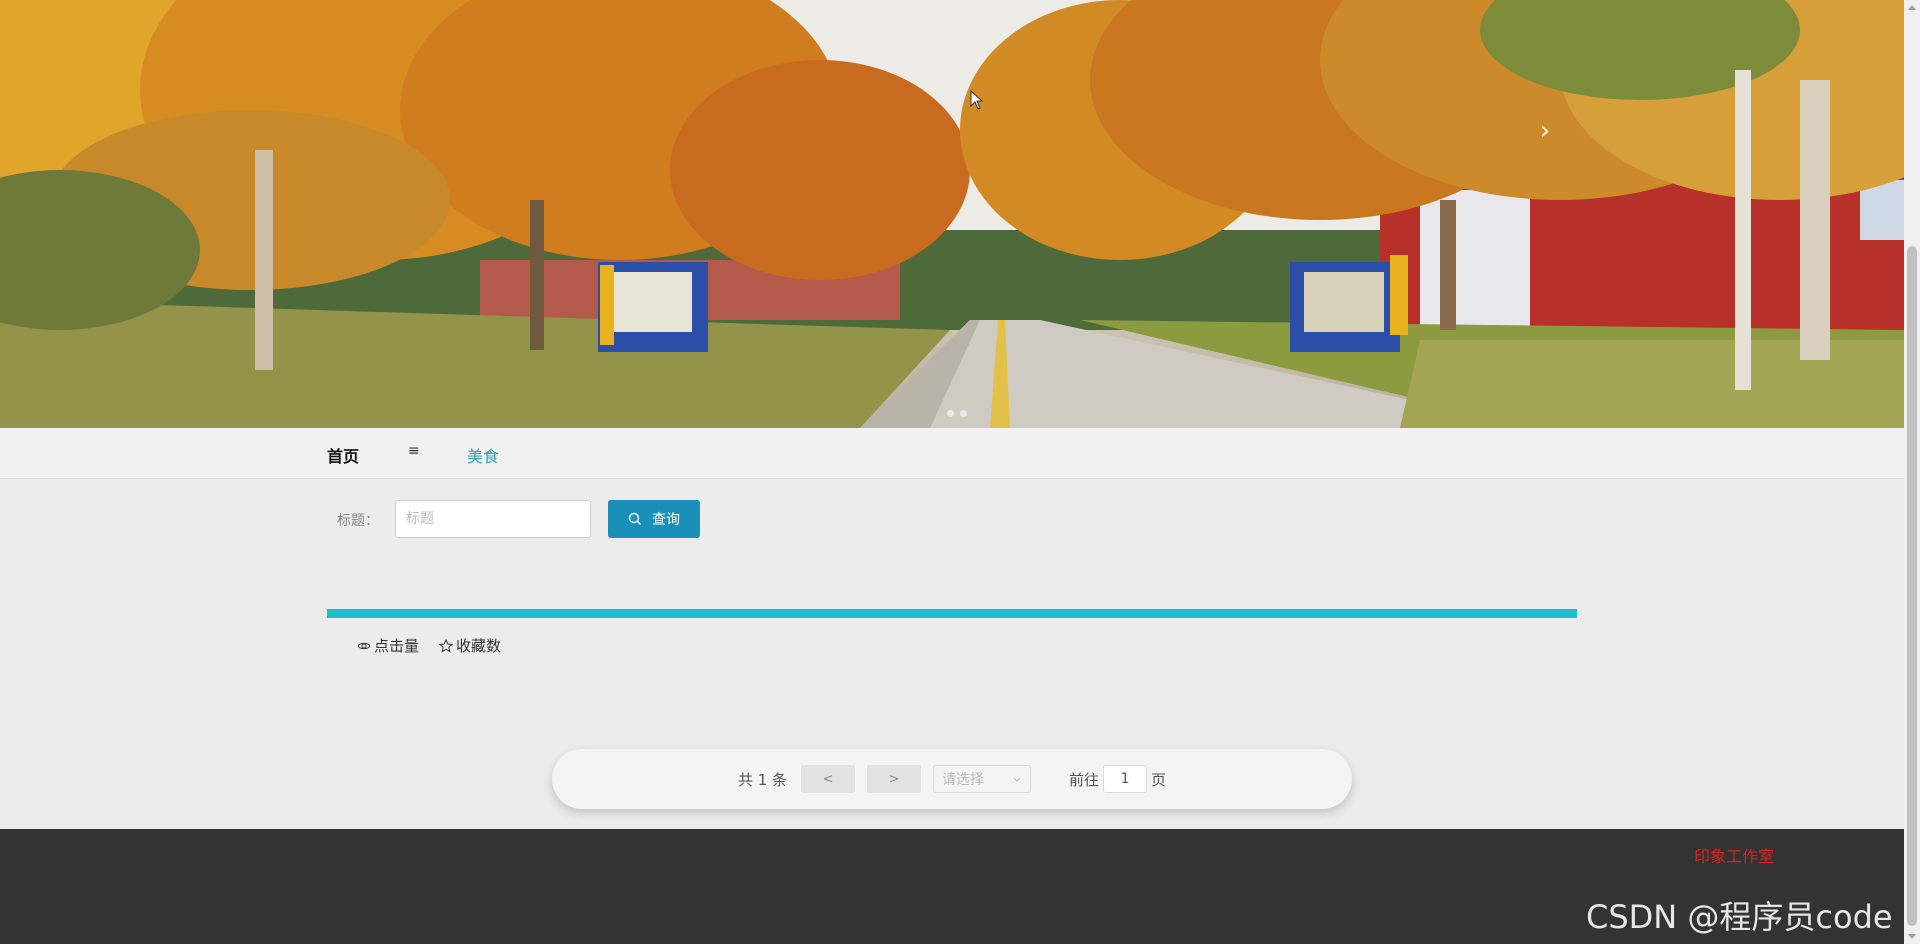 Image resolution: width=1920 pixels, height=944 pixels. Describe the element at coordinates (957, 413) in the screenshot. I see `carousel-indicators` at that location.